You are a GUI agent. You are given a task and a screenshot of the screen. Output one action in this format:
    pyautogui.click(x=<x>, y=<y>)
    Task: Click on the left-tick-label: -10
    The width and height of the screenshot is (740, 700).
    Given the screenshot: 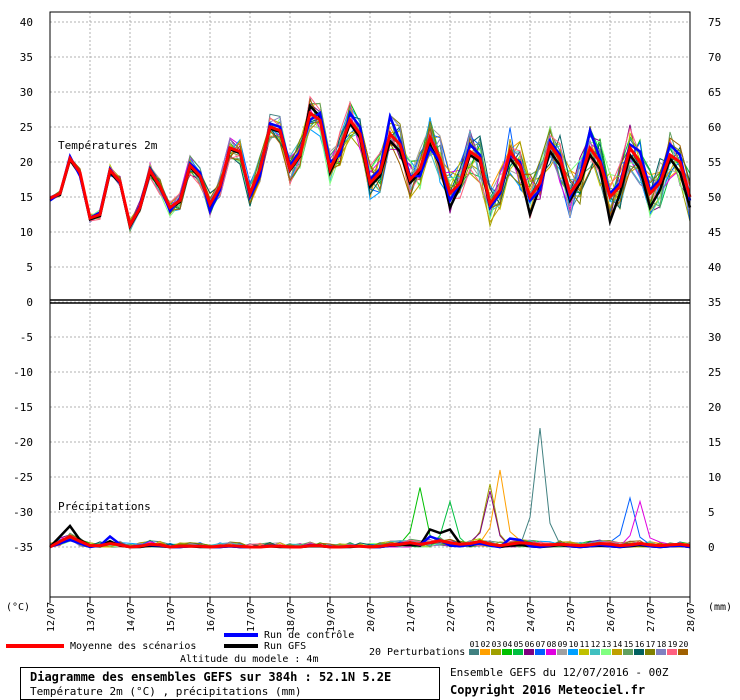 What is the action you would take?
    pyautogui.click(x=23, y=372)
    